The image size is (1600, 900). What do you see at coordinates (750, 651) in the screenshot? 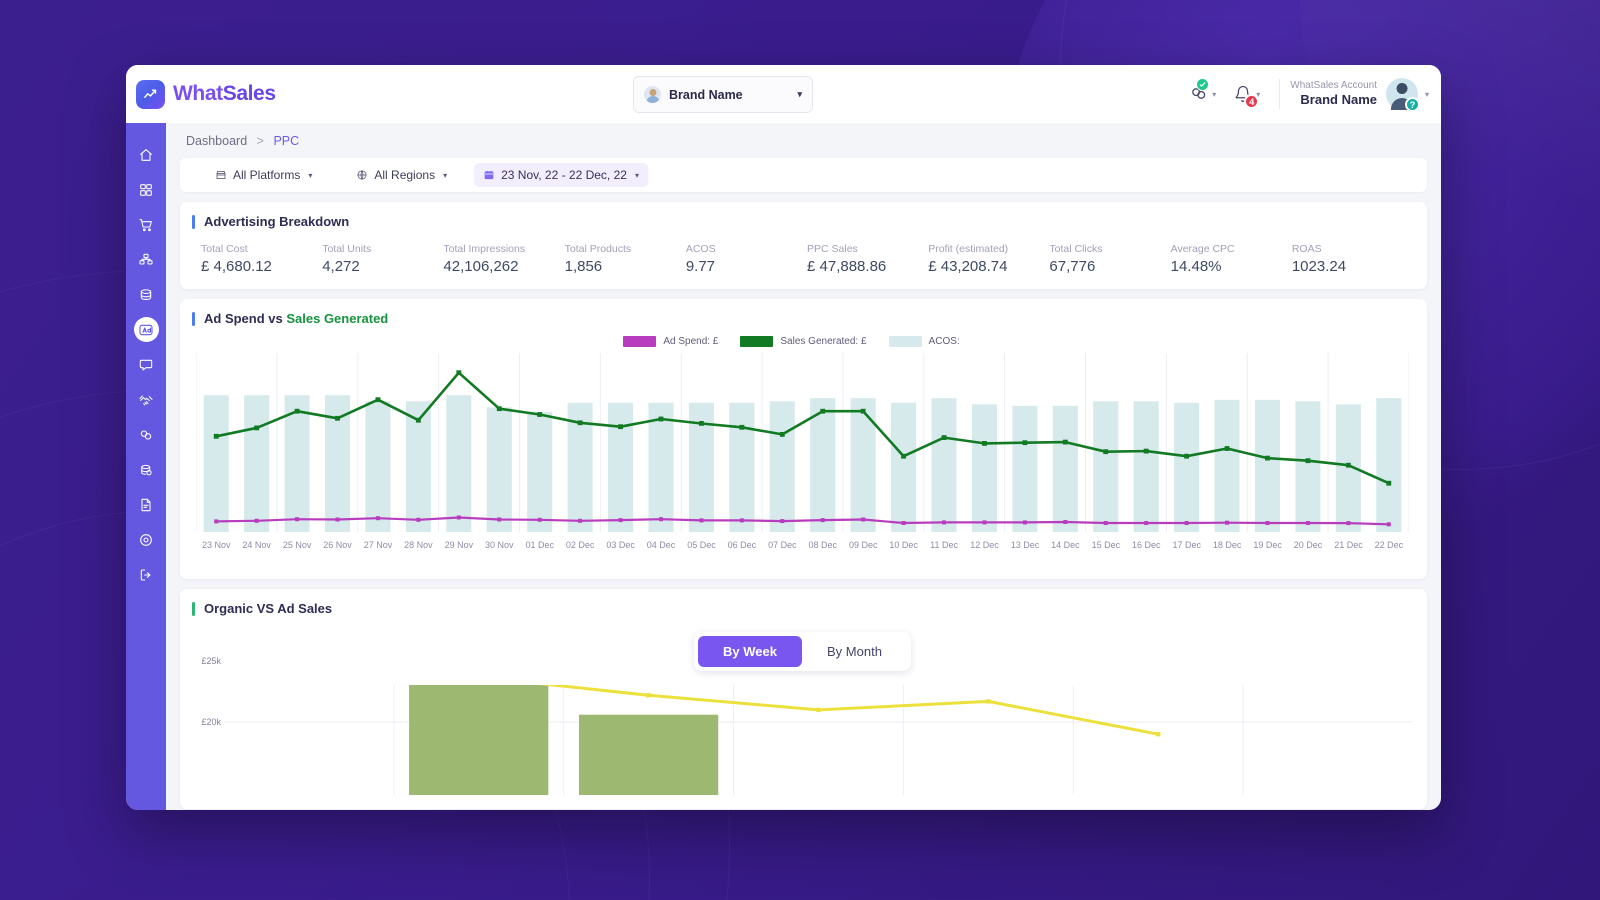
I see `tab-by-week: By Week` at bounding box center [750, 651].